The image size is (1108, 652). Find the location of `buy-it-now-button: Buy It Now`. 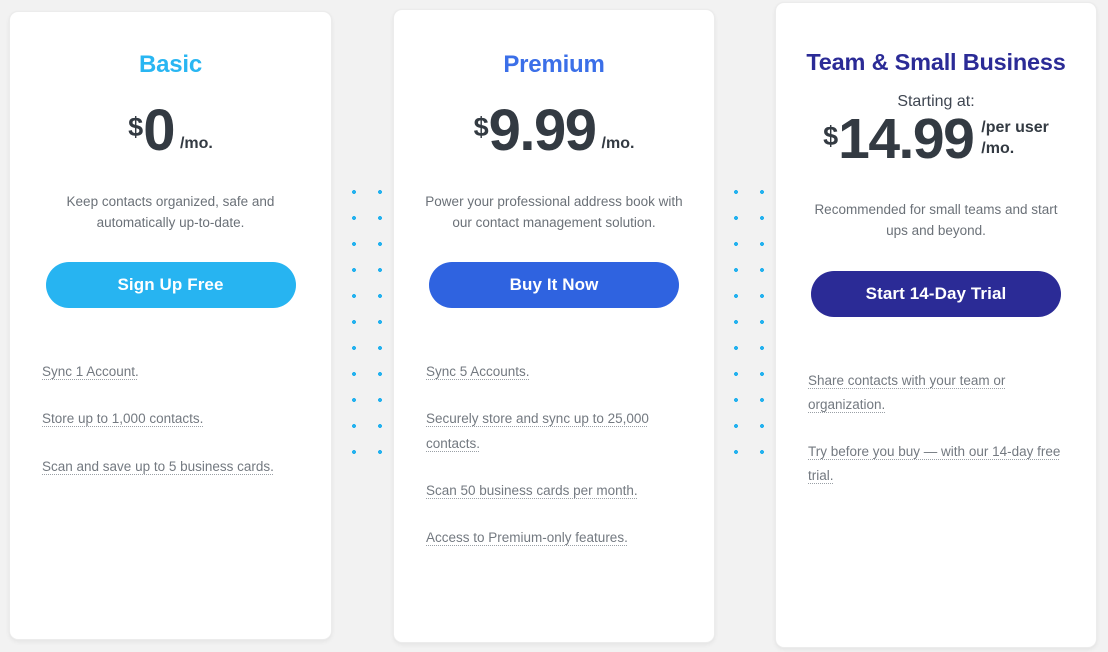

buy-it-now-button: Buy It Now is located at coordinates (554, 285).